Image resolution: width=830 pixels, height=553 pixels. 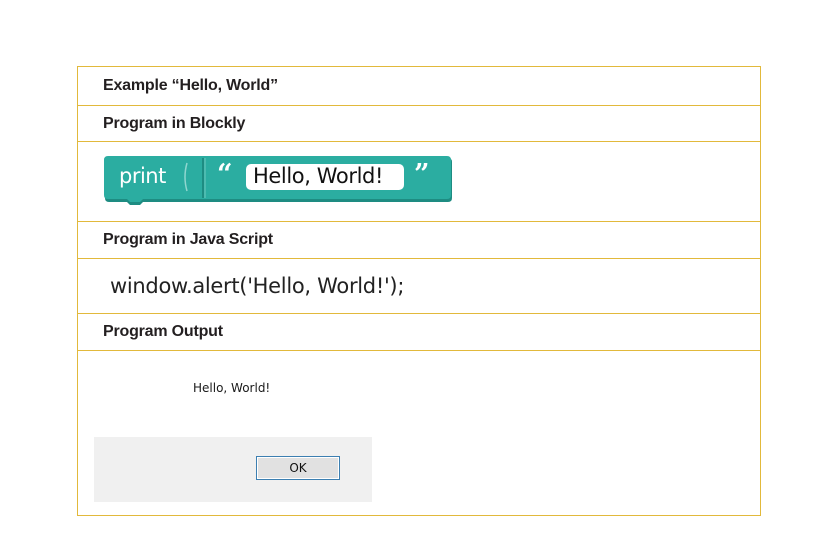 I want to click on blockly-print-block: print “ Hello, World! ”, so click(x=278, y=180).